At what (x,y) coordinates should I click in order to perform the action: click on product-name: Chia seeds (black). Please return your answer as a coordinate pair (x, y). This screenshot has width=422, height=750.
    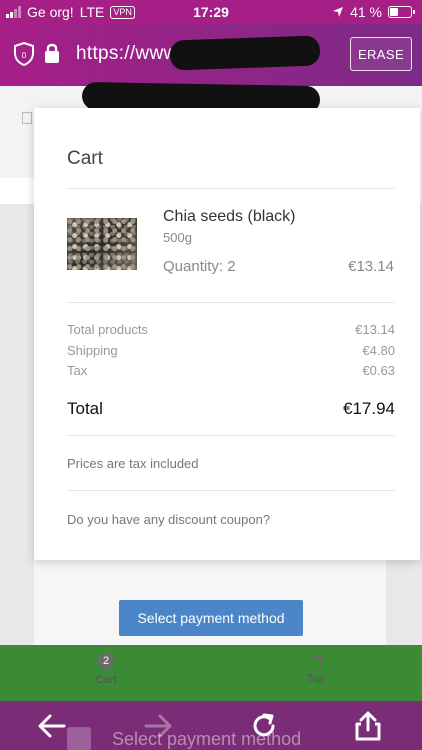
    Looking at the image, I should click on (229, 217).